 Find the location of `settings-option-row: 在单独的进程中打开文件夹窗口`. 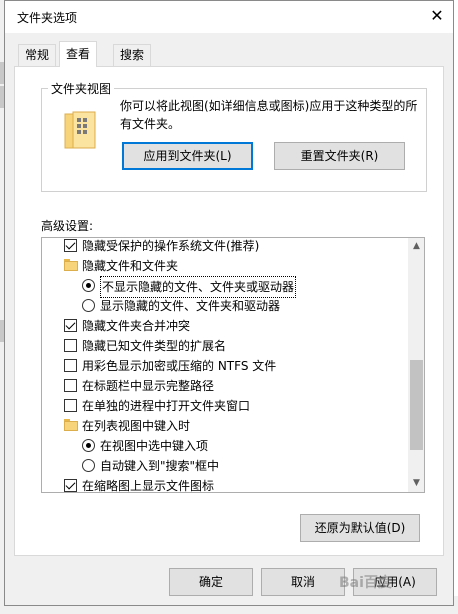

settings-option-row: 在单独的进程中打开文件夹窗口 is located at coordinates (224, 406).